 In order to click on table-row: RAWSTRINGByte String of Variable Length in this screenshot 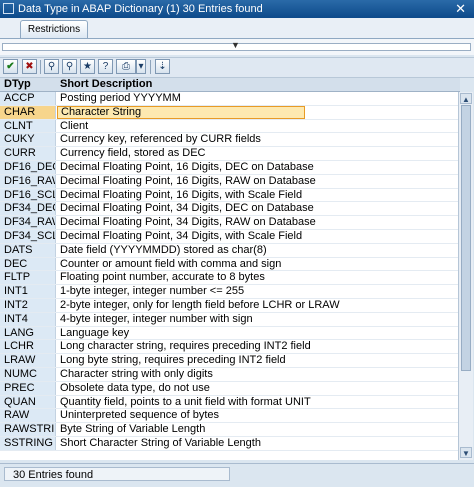, I will do `click(229, 430)`.